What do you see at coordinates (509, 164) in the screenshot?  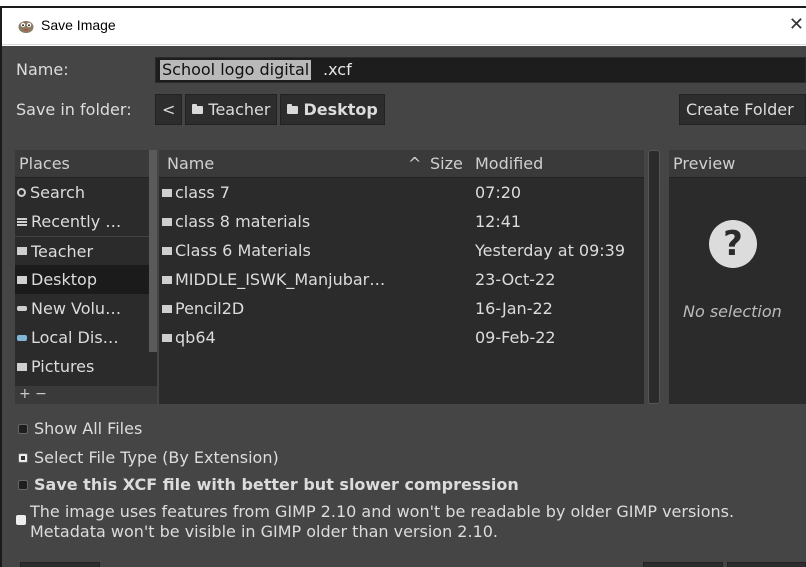 I see `column-modified-header: Modified` at bounding box center [509, 164].